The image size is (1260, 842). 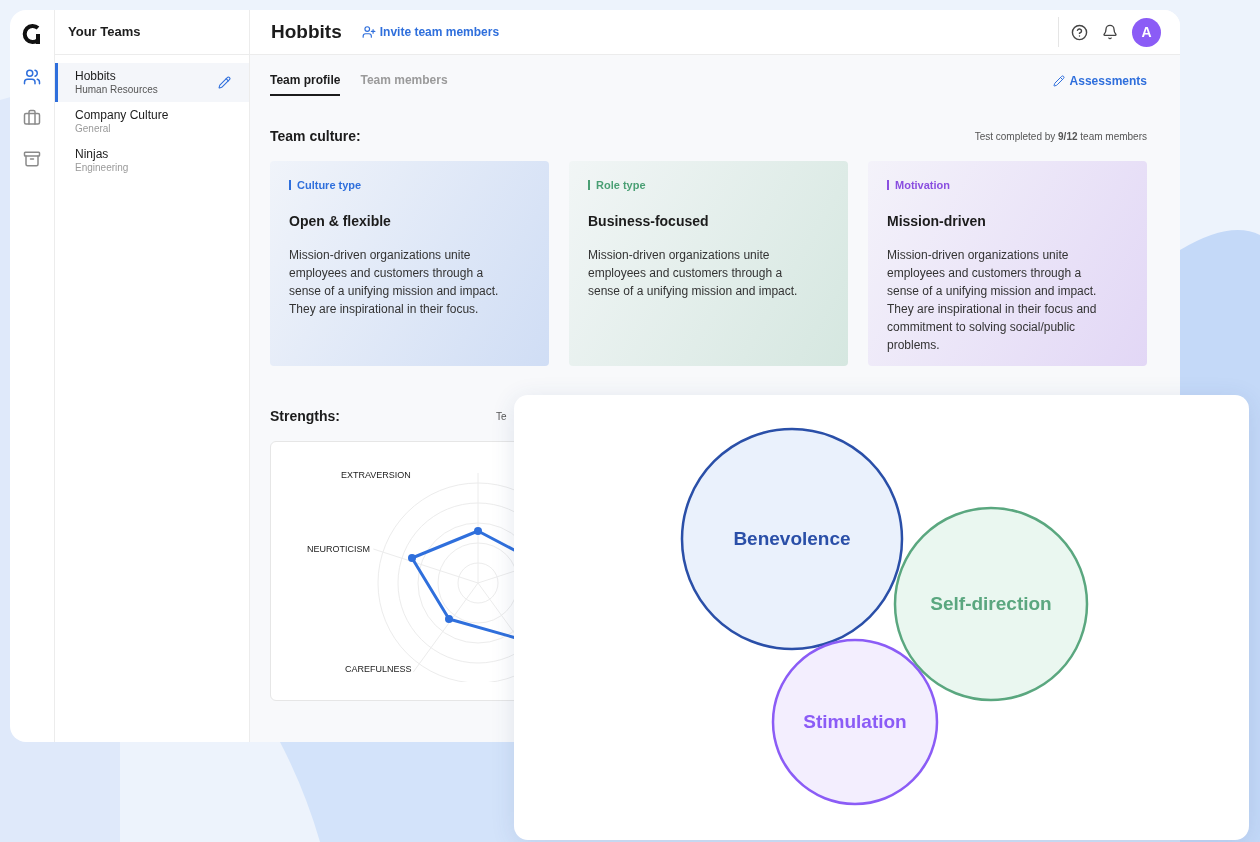 What do you see at coordinates (32, 118) in the screenshot?
I see `briefcase-icon` at bounding box center [32, 118].